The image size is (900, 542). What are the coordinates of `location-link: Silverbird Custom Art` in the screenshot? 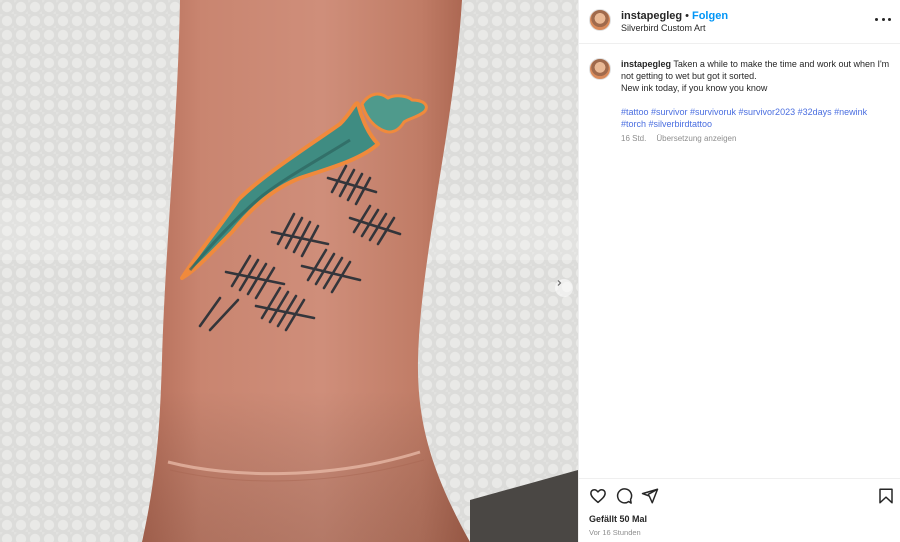 It's located at (663, 28).